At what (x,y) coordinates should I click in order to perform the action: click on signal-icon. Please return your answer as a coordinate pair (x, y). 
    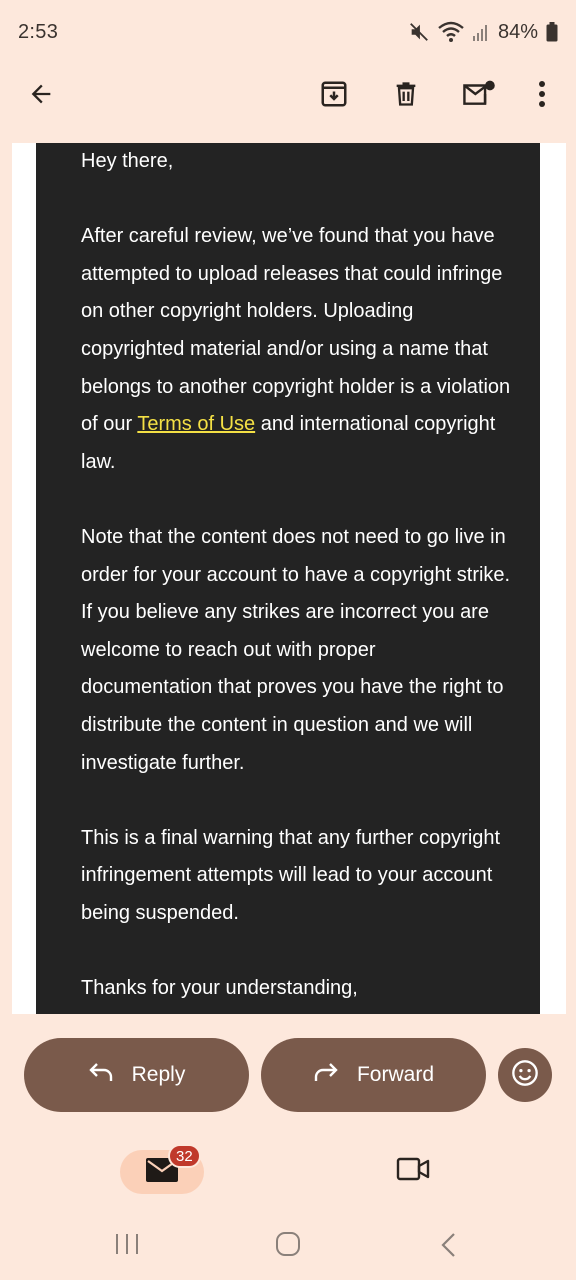
    Looking at the image, I should click on (481, 32).